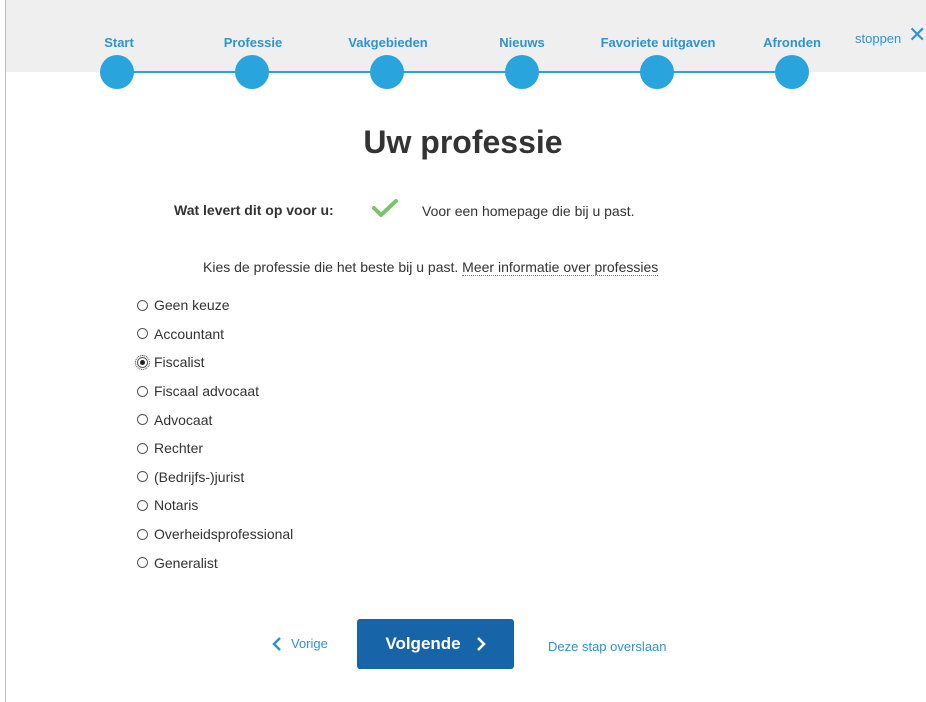 The height and width of the screenshot is (702, 926). Describe the element at coordinates (142, 362) in the screenshot. I see `radio-button-checked` at that location.